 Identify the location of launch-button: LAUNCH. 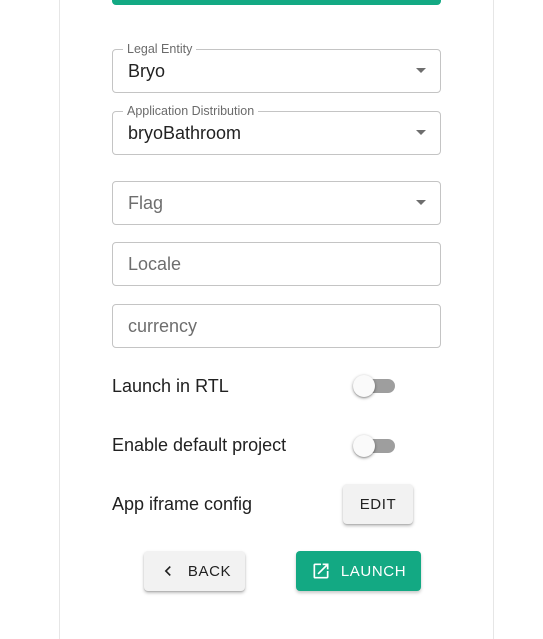
(358, 571).